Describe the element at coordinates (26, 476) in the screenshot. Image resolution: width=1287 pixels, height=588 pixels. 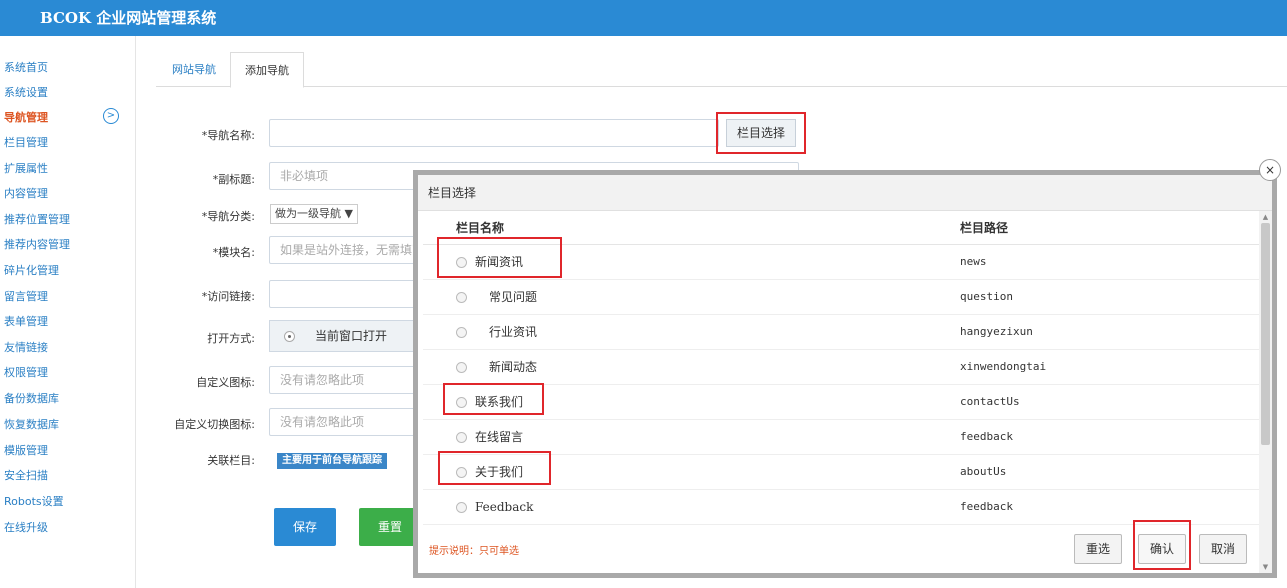
I see `sidebar-item-security: 安全扫描` at that location.